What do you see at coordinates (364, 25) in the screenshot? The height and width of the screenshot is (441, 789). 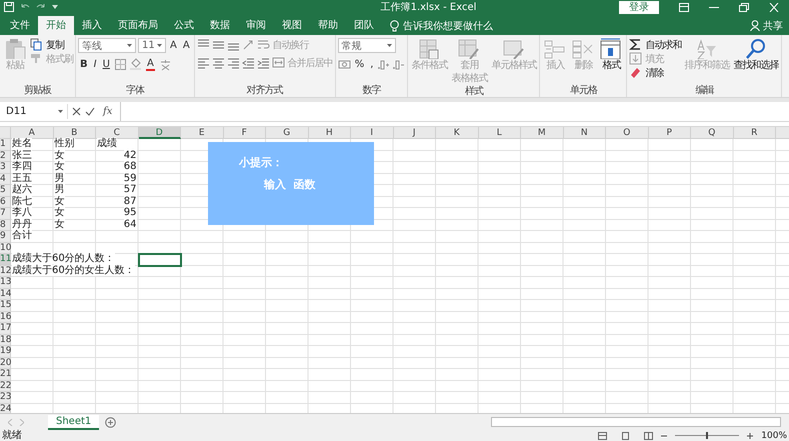 I see `ribbon-tab: 团队` at bounding box center [364, 25].